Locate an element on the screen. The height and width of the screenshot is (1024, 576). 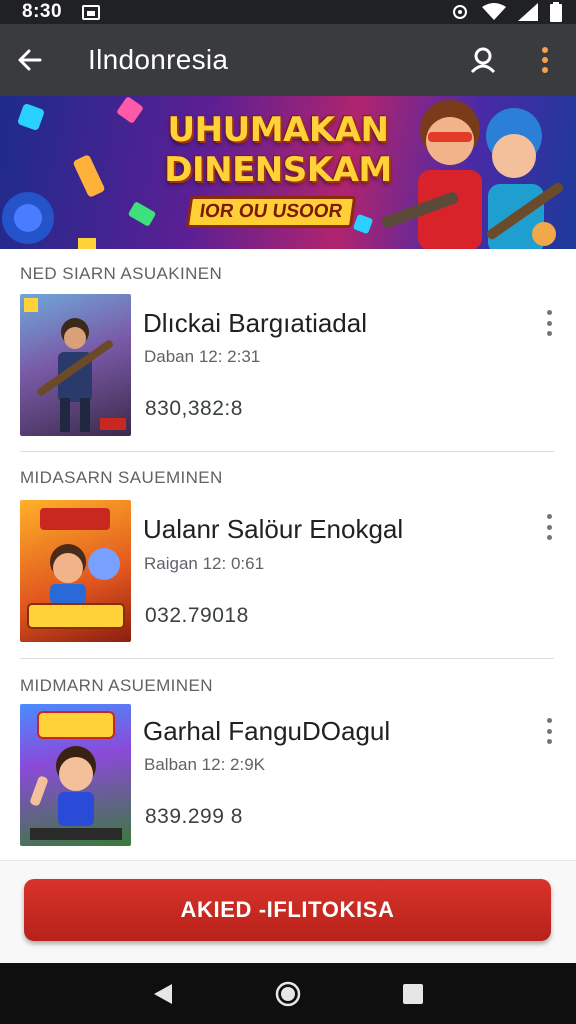
game-title: Garhal FanguDOagul is located at coordinates (267, 731).